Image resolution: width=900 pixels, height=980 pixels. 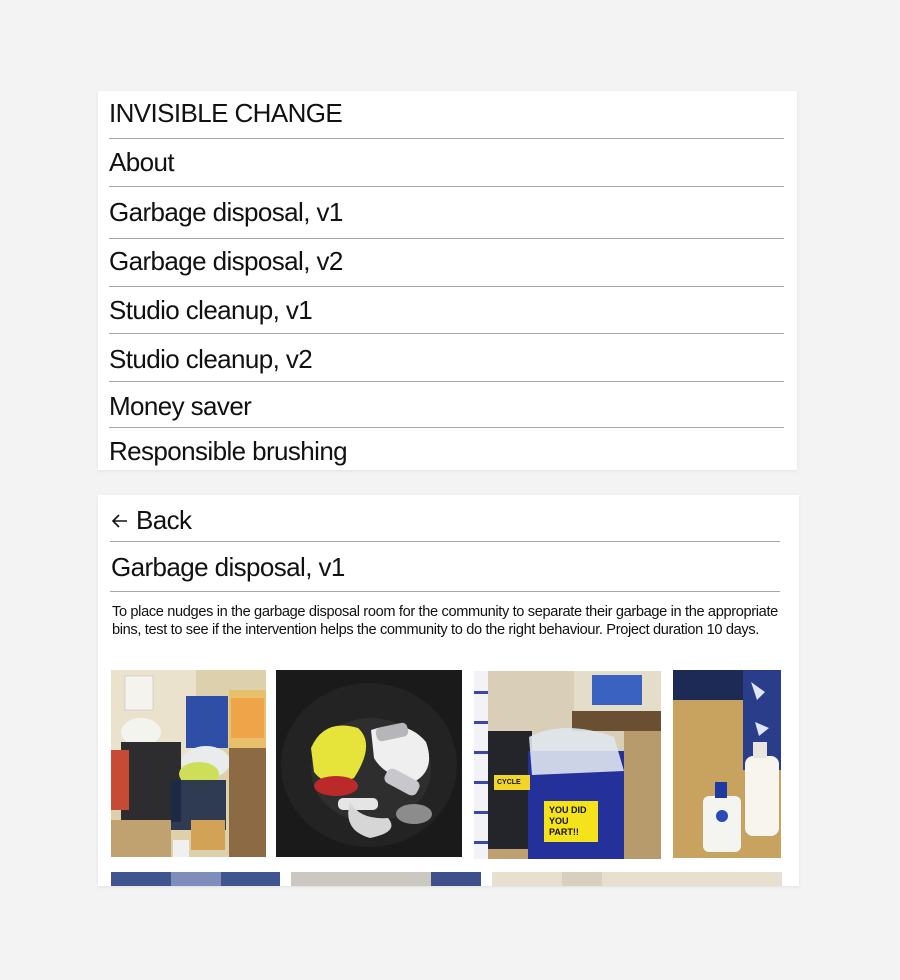 I want to click on photo-garbage-bag-contents, so click(x=369, y=763).